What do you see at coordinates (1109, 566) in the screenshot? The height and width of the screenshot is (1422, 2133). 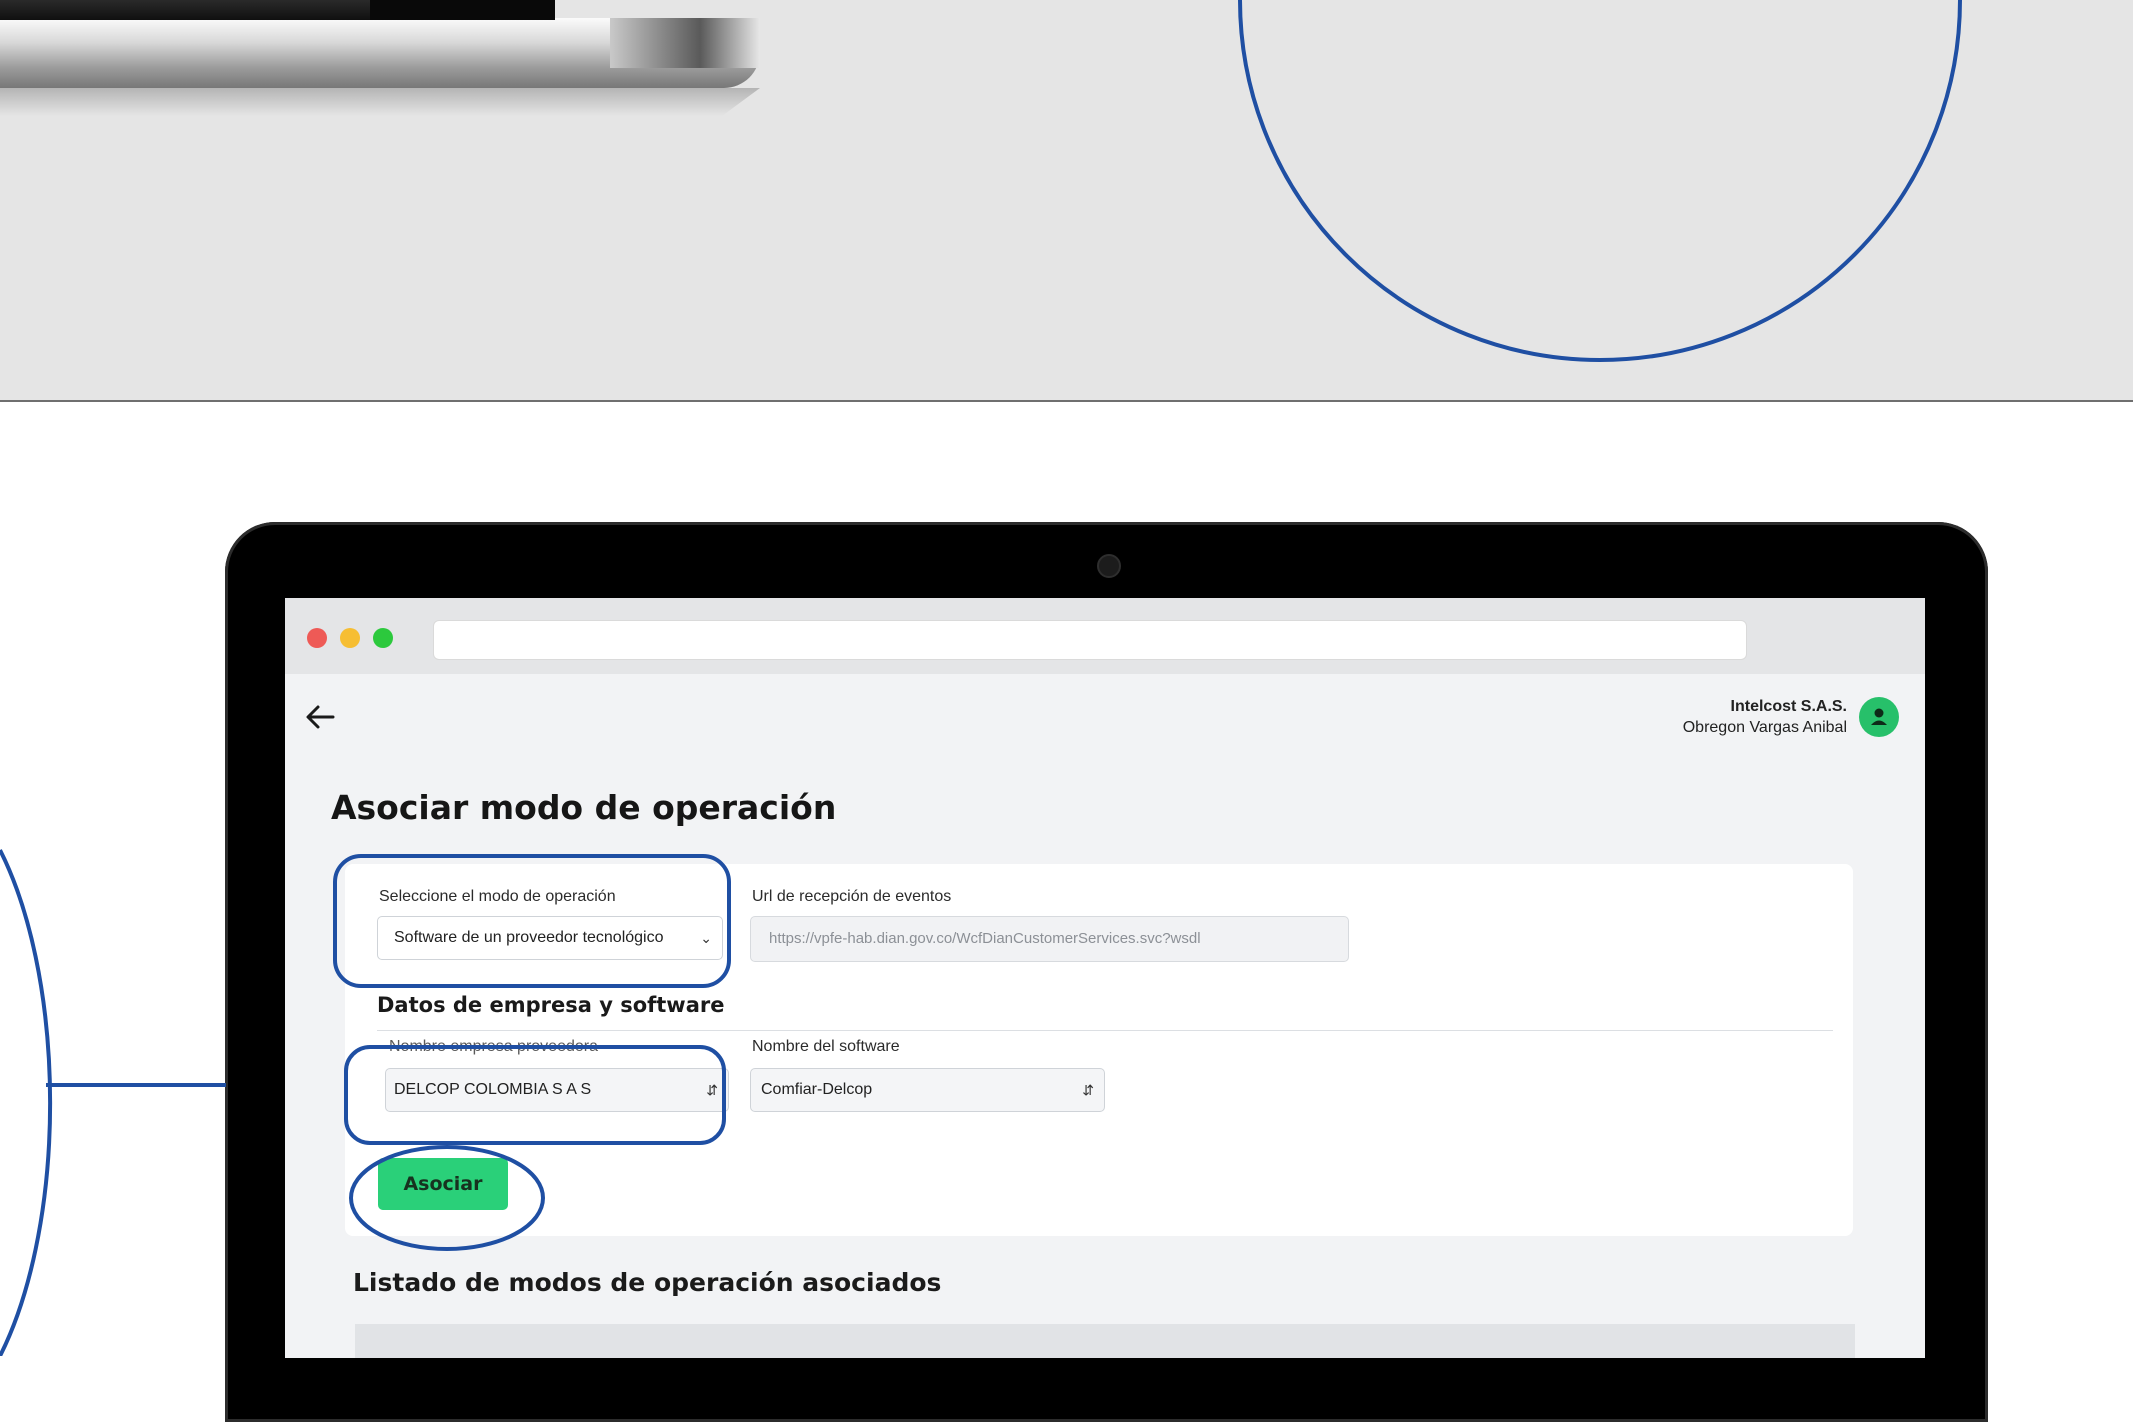 I see `webcam-icon` at bounding box center [1109, 566].